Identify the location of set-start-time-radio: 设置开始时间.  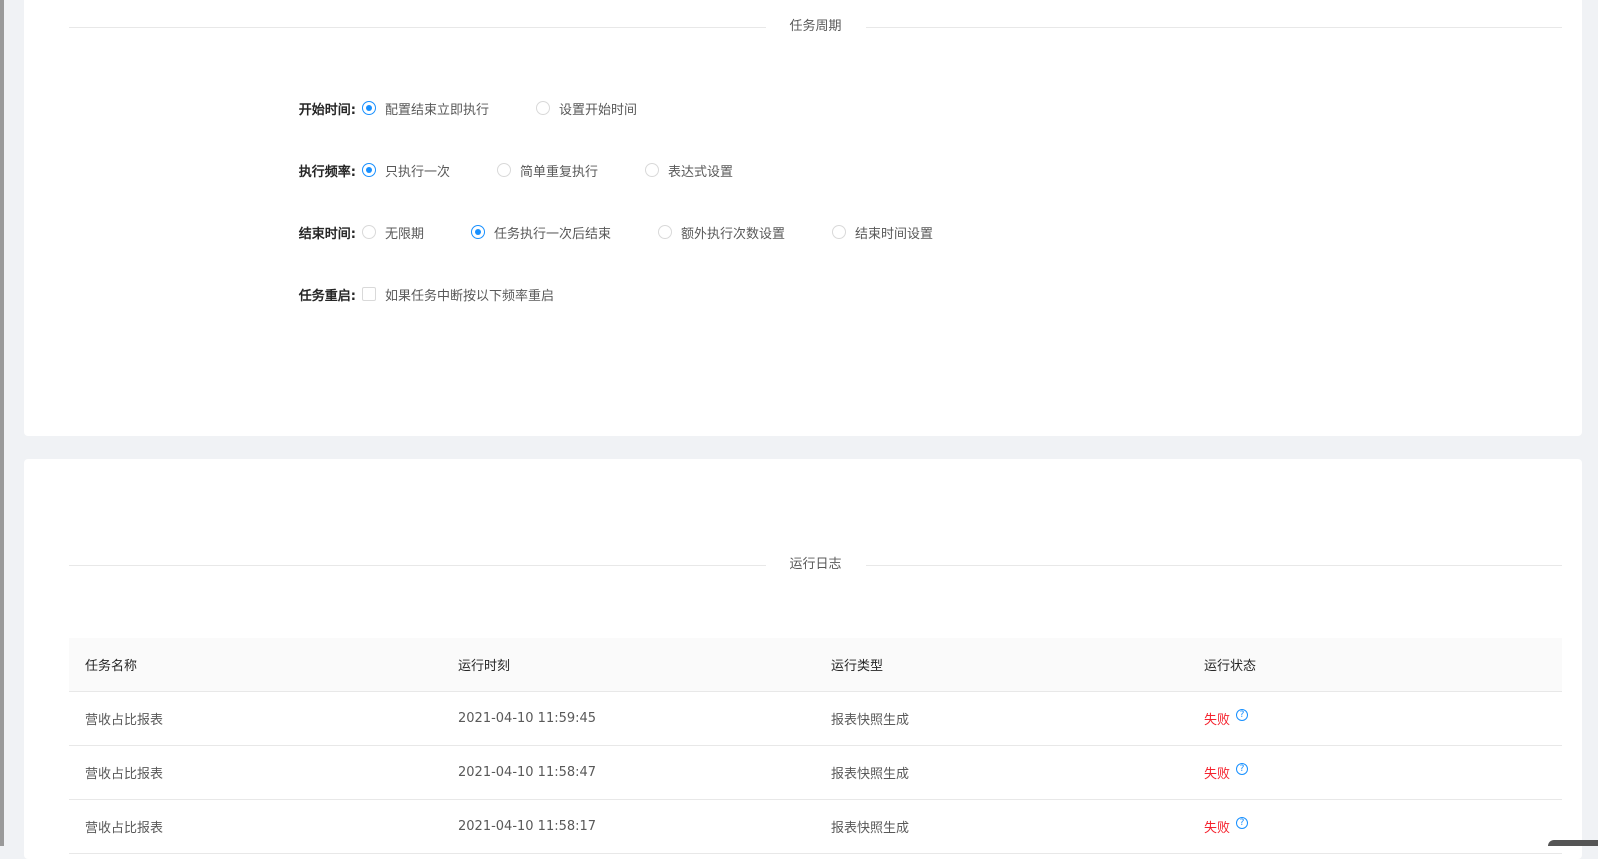
(586, 108).